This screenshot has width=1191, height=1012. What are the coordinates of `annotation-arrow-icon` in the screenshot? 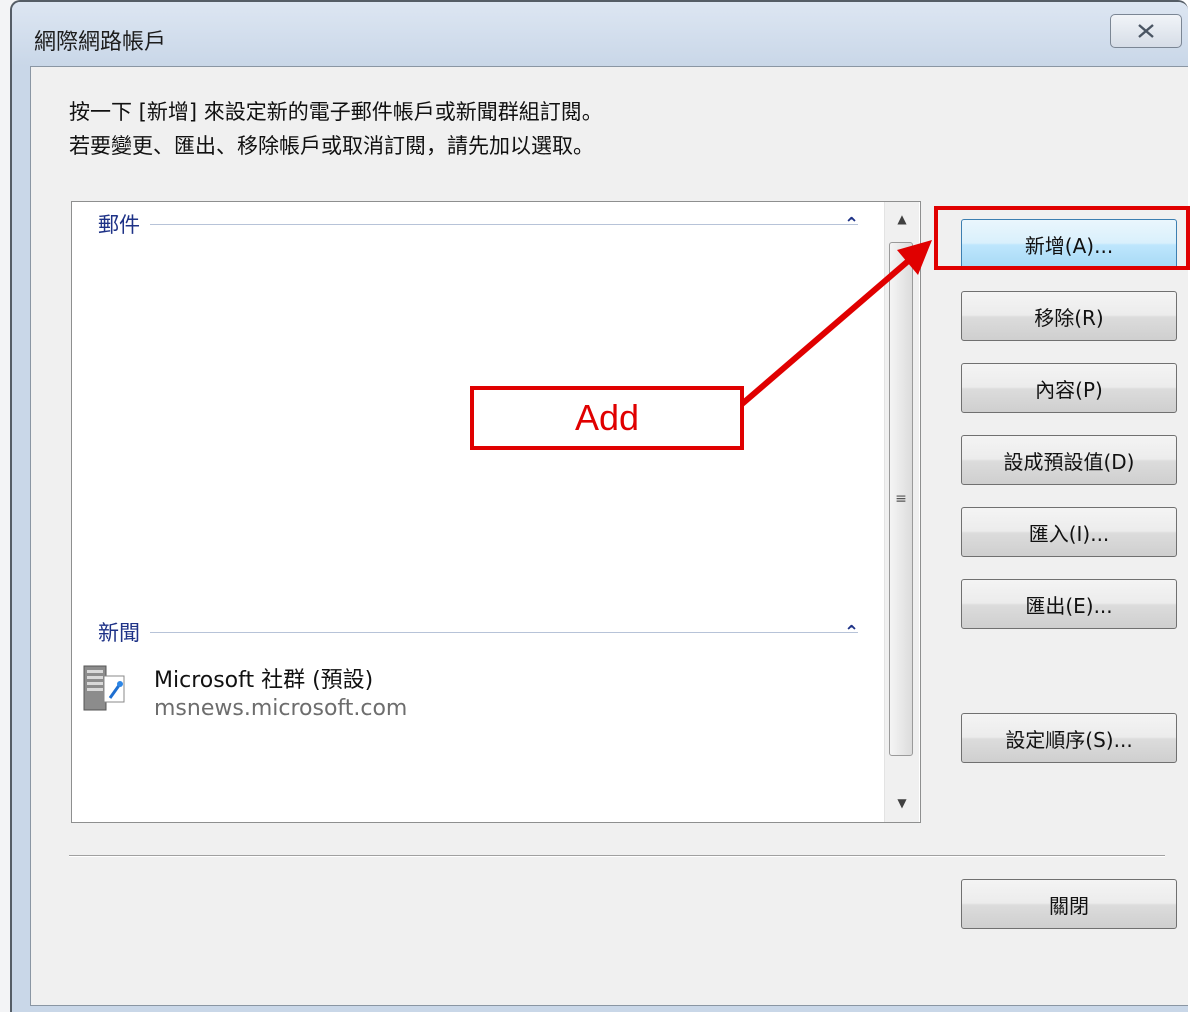 It's located at (836, 323).